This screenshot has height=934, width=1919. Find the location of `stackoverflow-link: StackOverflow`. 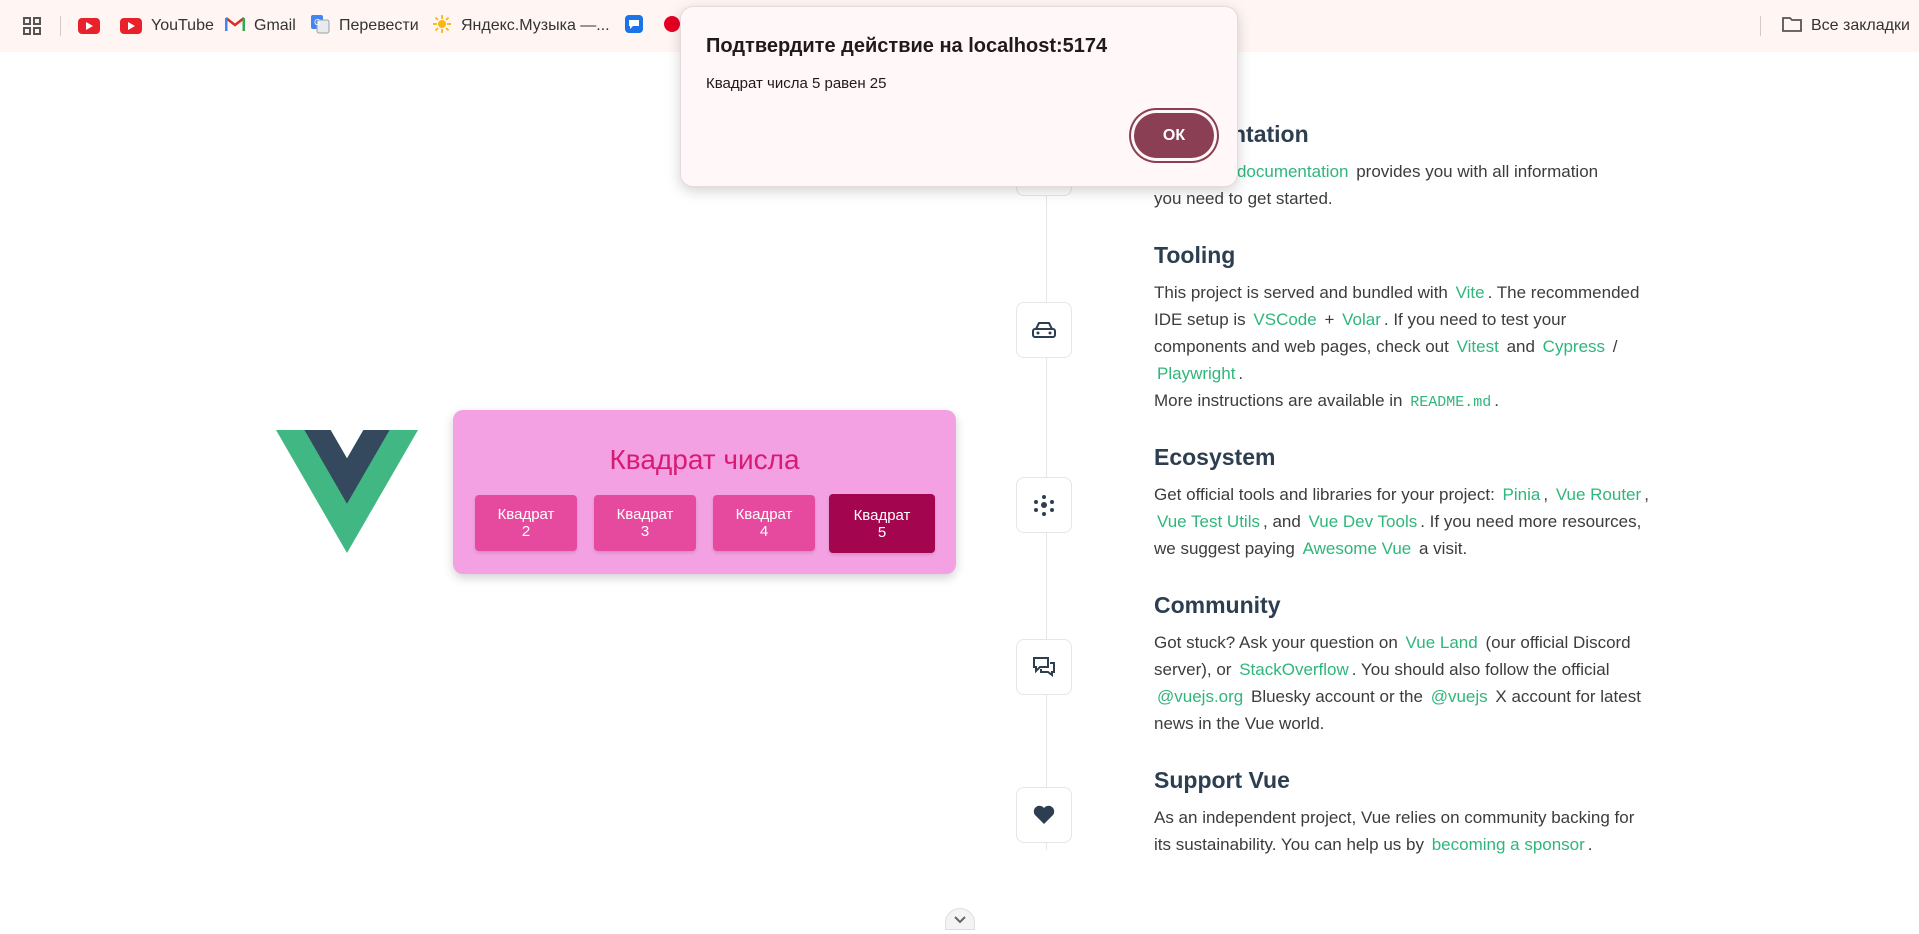

stackoverflow-link: StackOverflow is located at coordinates (1294, 669).